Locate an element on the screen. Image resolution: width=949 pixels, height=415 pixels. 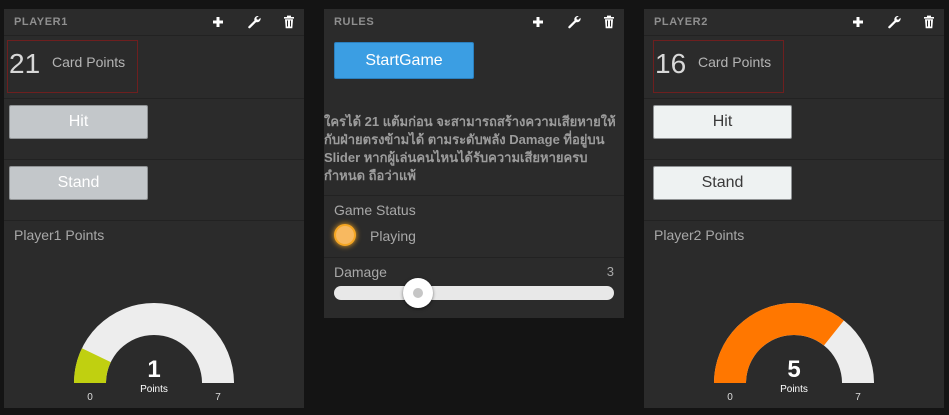
card-points-value: 21 is located at coordinates (25, 63).